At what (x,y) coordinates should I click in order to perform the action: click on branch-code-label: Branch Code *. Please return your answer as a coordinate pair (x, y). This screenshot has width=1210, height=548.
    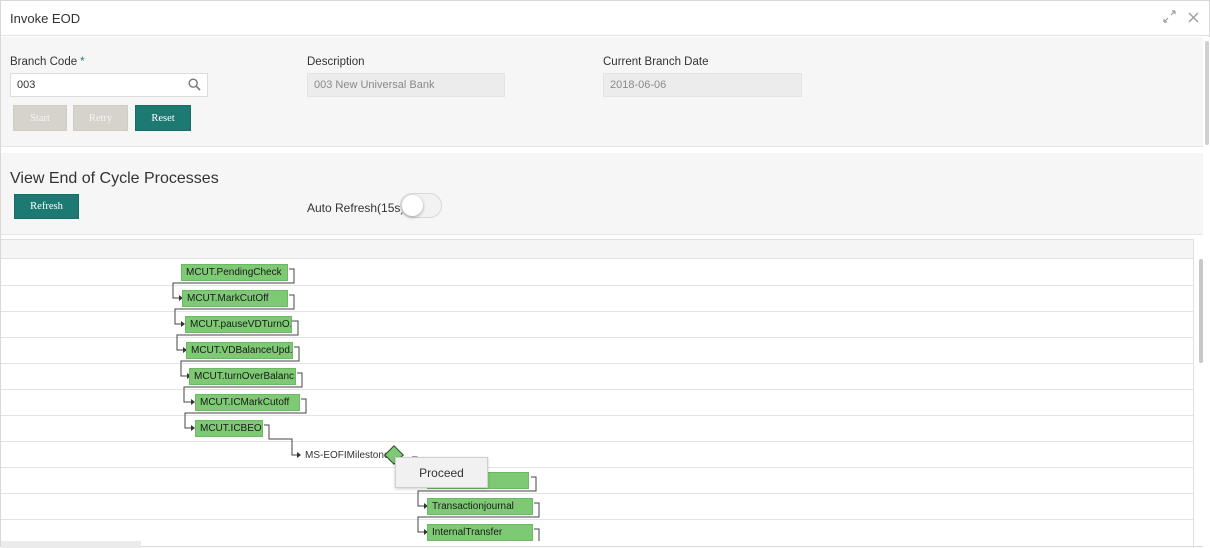
    Looking at the image, I should click on (47, 62).